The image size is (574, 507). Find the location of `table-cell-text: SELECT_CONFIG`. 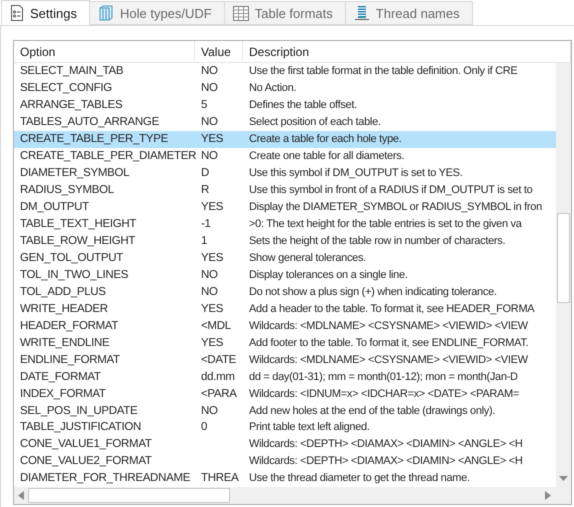

table-cell-text: SELECT_CONFIG is located at coordinates (66, 88).